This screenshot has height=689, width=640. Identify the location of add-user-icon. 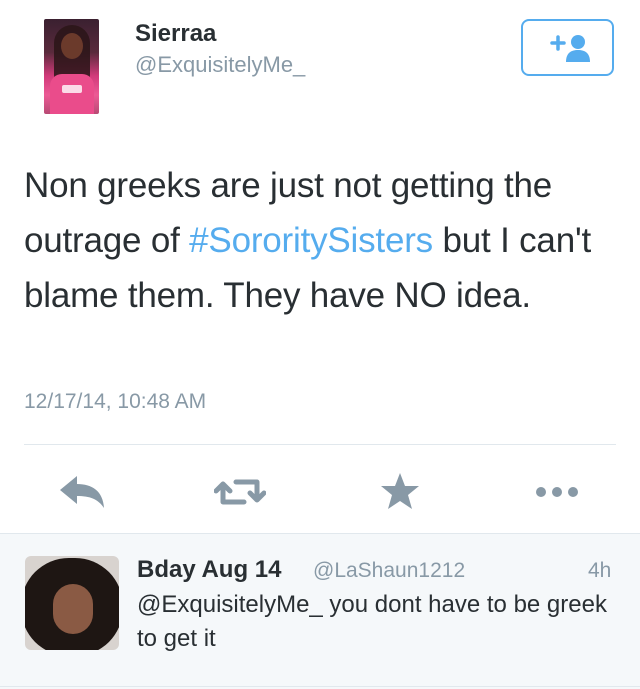
(570, 48).